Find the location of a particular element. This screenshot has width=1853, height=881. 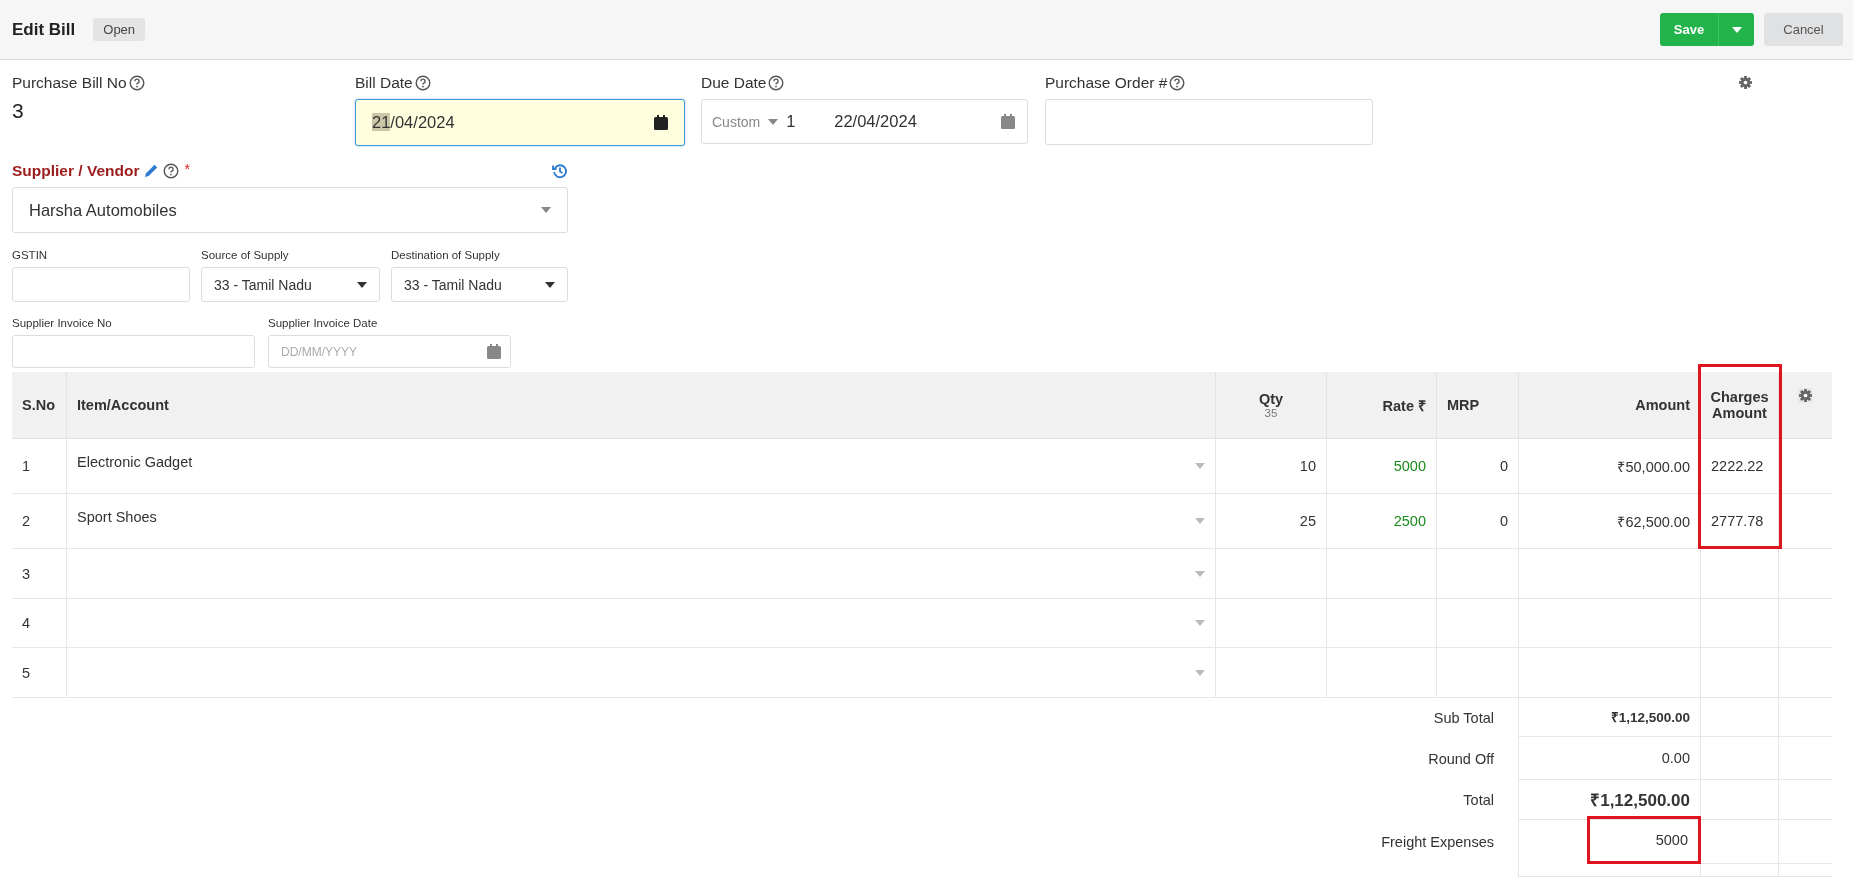

pencil-icon is located at coordinates (151, 171).